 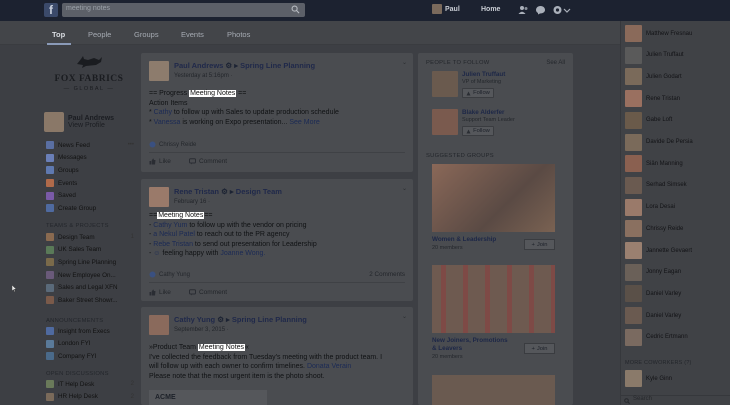 What do you see at coordinates (242, 253) in the screenshot?
I see `mention-link: Joanne Wong.` at bounding box center [242, 253].